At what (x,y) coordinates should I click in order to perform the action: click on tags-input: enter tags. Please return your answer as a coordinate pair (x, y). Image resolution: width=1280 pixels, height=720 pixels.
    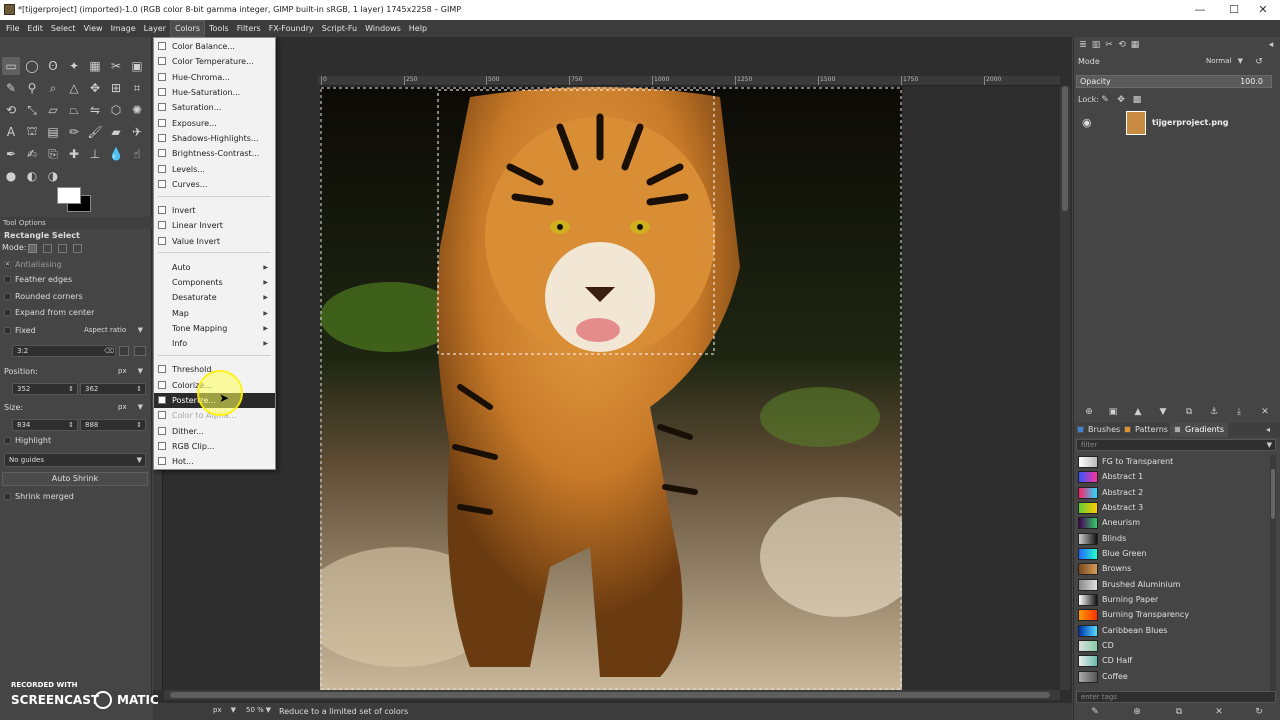
    Looking at the image, I should click on (1176, 697).